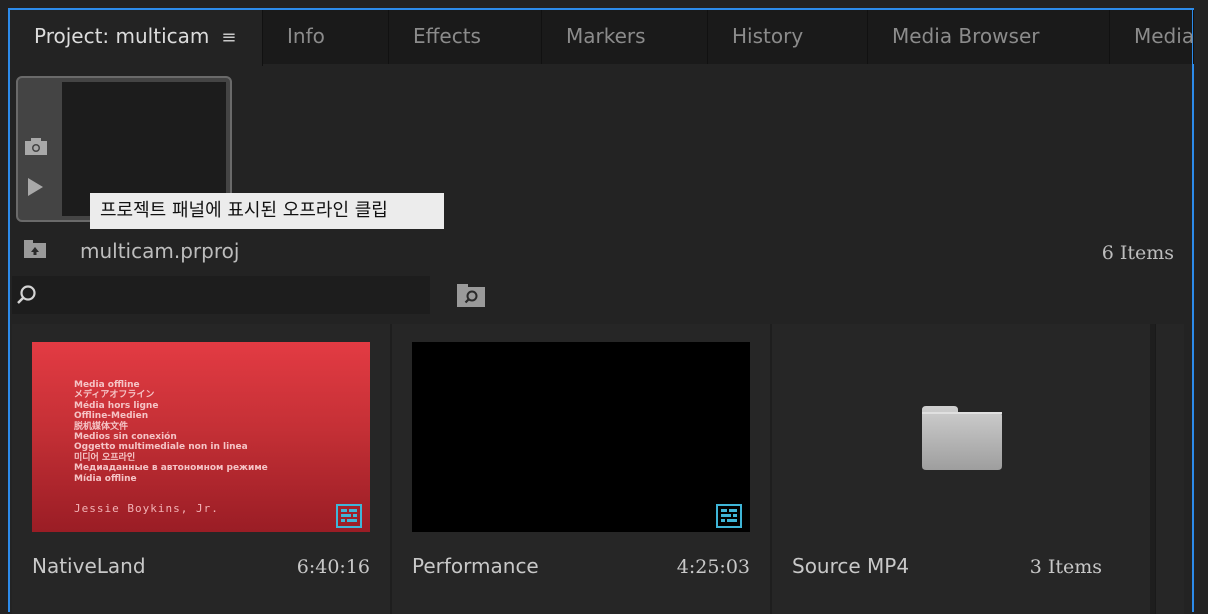 The height and width of the screenshot is (614, 1208). I want to click on play-icon, so click(35, 187).